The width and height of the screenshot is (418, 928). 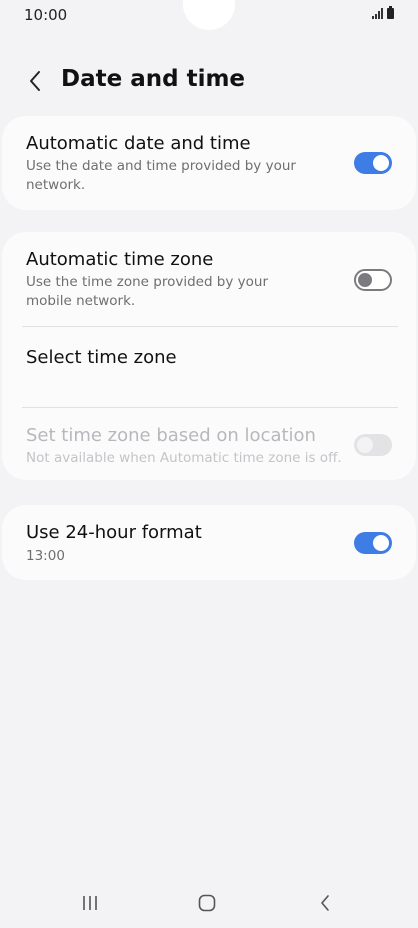 What do you see at coordinates (153, 79) in the screenshot?
I see `page-title: Date and time` at bounding box center [153, 79].